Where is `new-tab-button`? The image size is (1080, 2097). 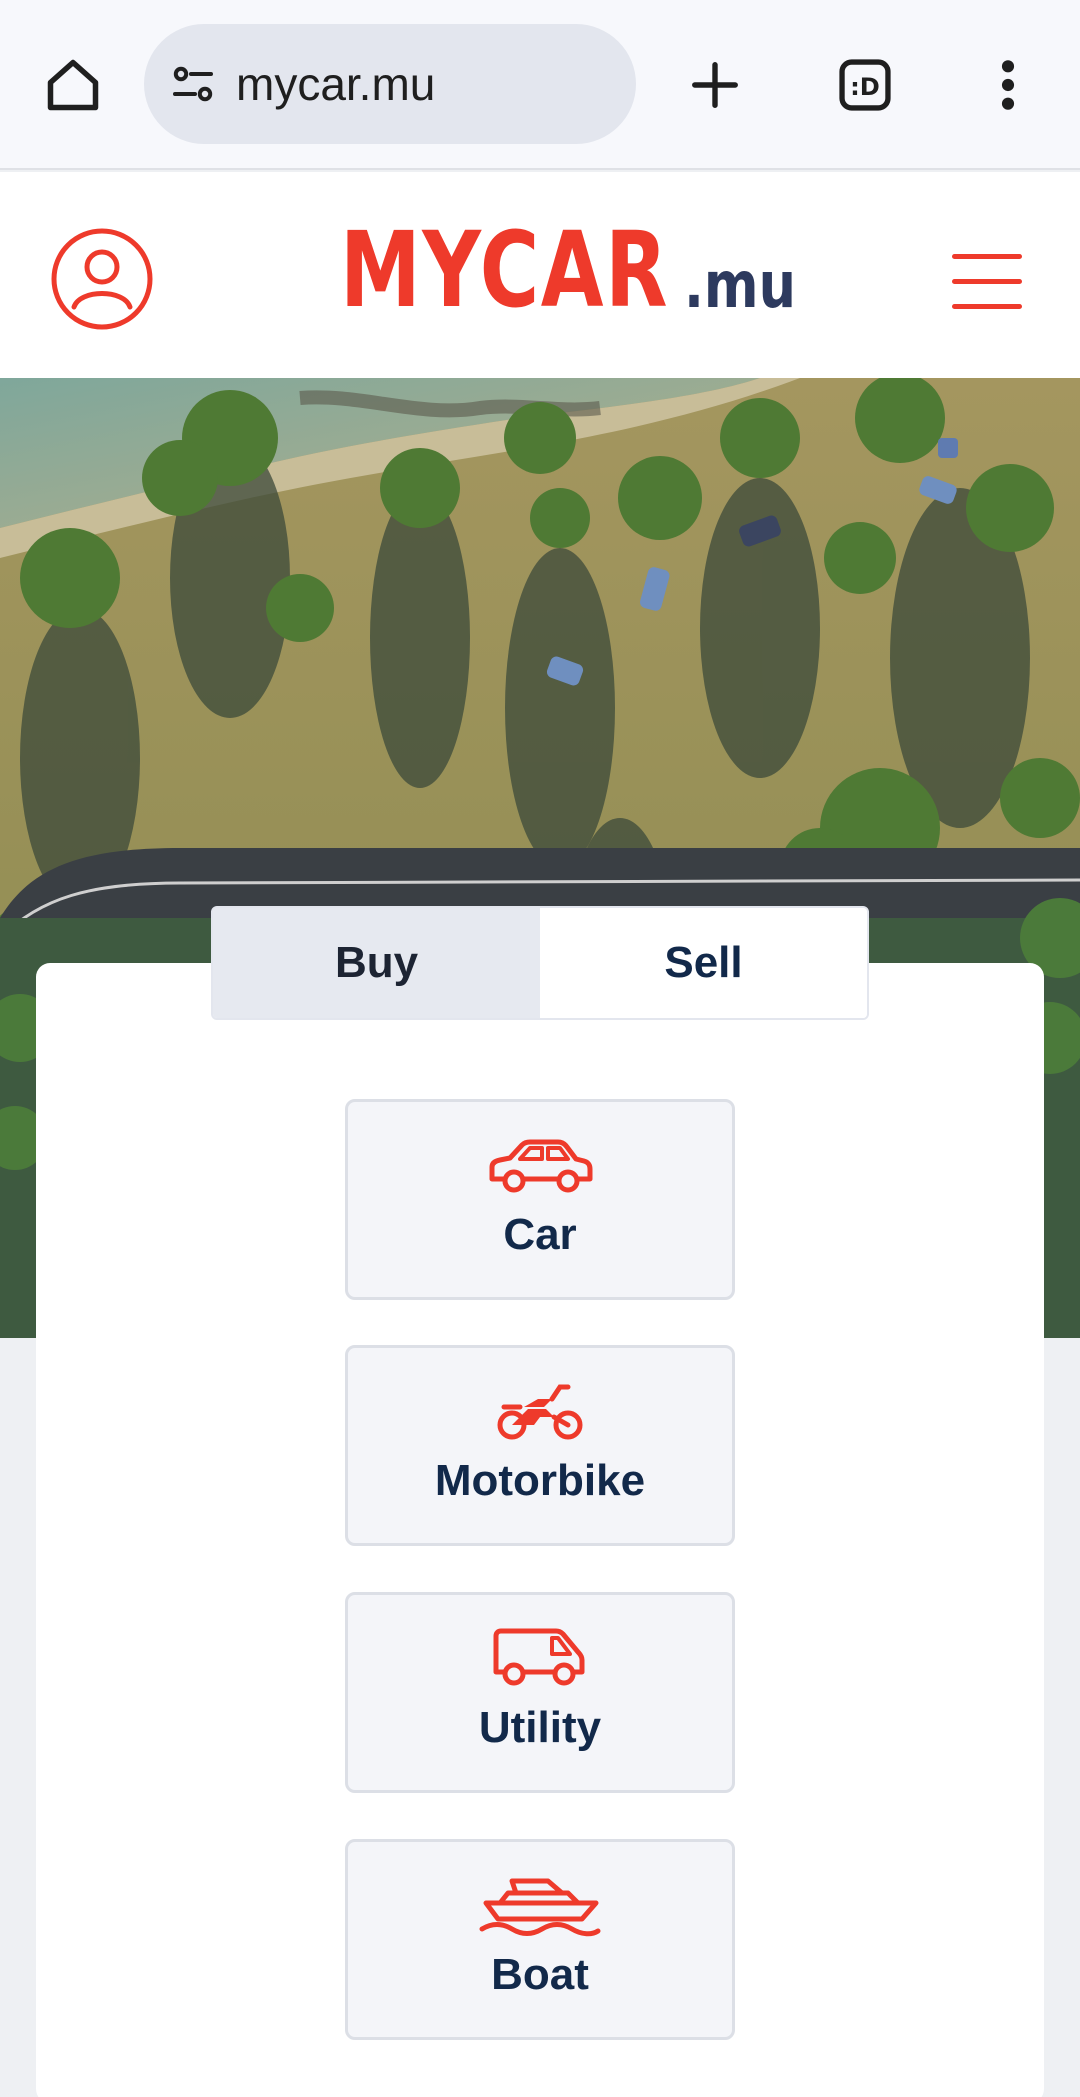 new-tab-button is located at coordinates (714, 85).